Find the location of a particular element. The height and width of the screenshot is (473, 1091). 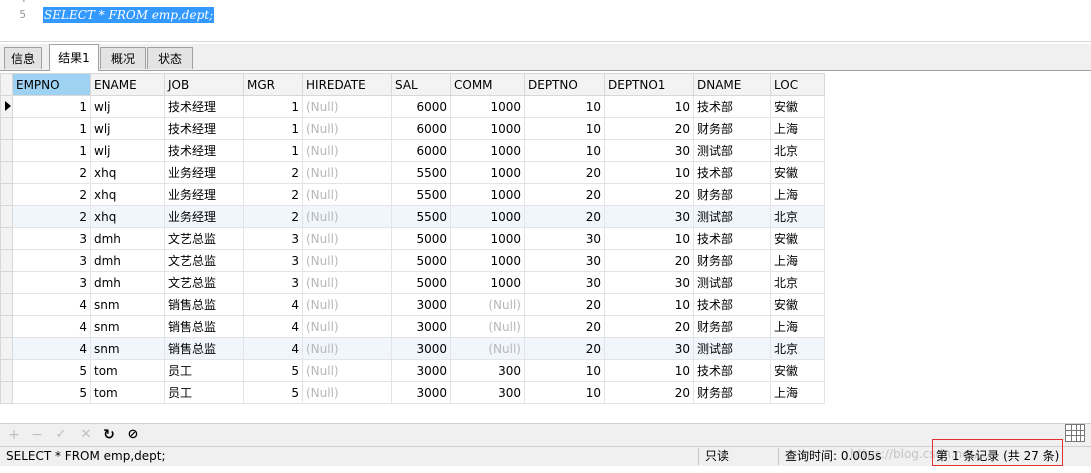

table-row: 5 tom 员工 5 (Null) 3000 300 10 10 技术部 安徽 is located at coordinates (412, 370).